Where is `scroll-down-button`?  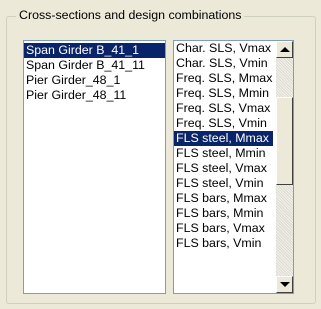
scroll-down-button is located at coordinates (284, 284).